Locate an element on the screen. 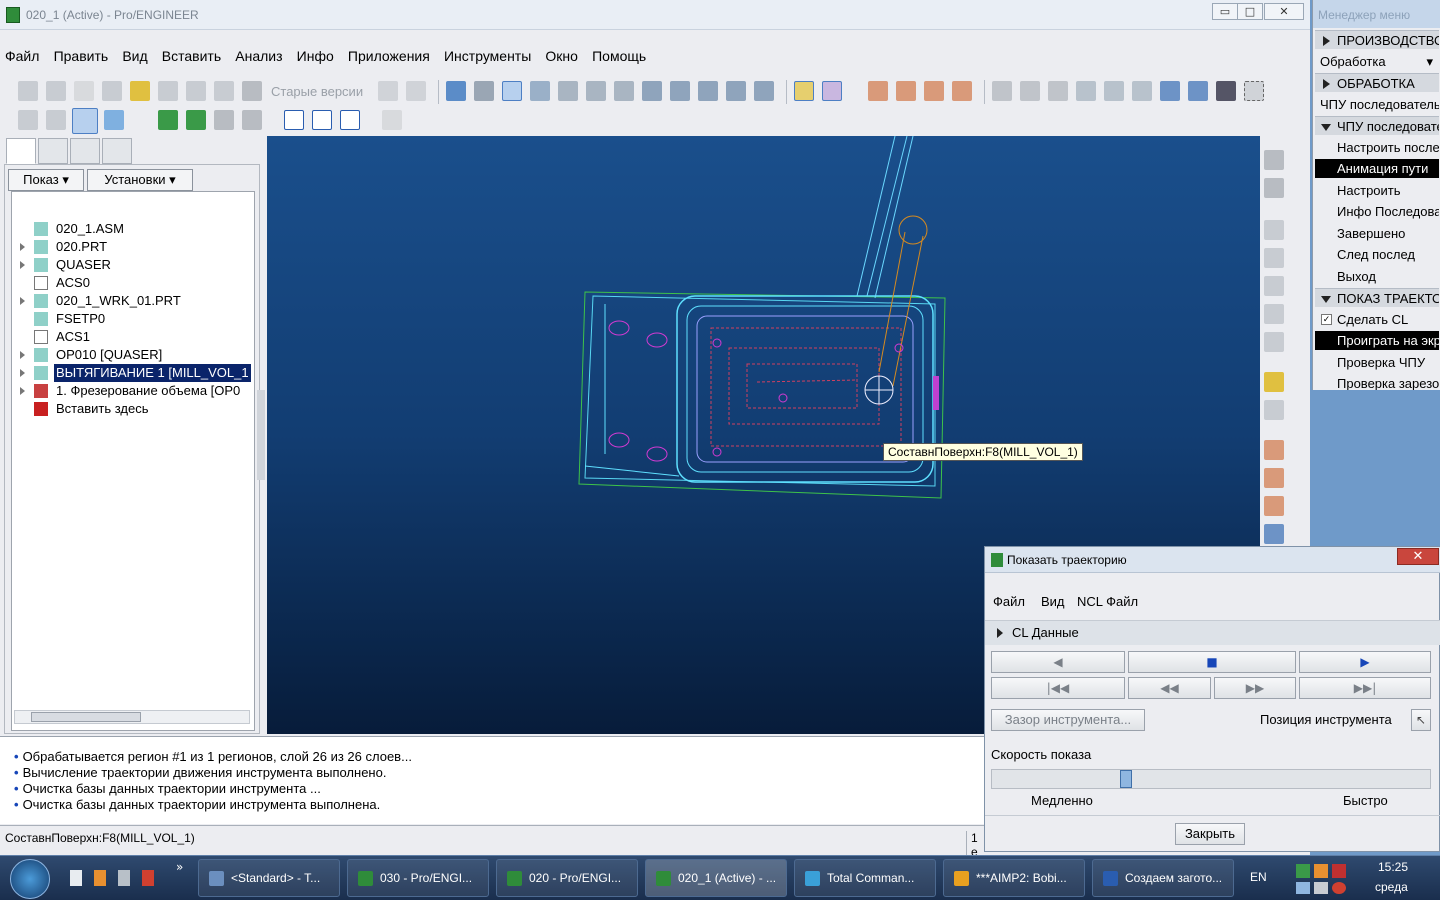 This screenshot has width=1440, height=900. menu-manager-item: Выход is located at coordinates (1377, 276).